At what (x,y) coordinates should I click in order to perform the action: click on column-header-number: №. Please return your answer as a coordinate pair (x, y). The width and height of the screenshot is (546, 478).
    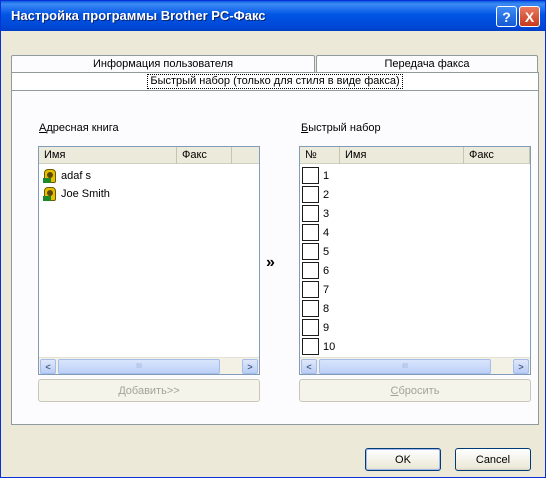
    Looking at the image, I should click on (320, 155).